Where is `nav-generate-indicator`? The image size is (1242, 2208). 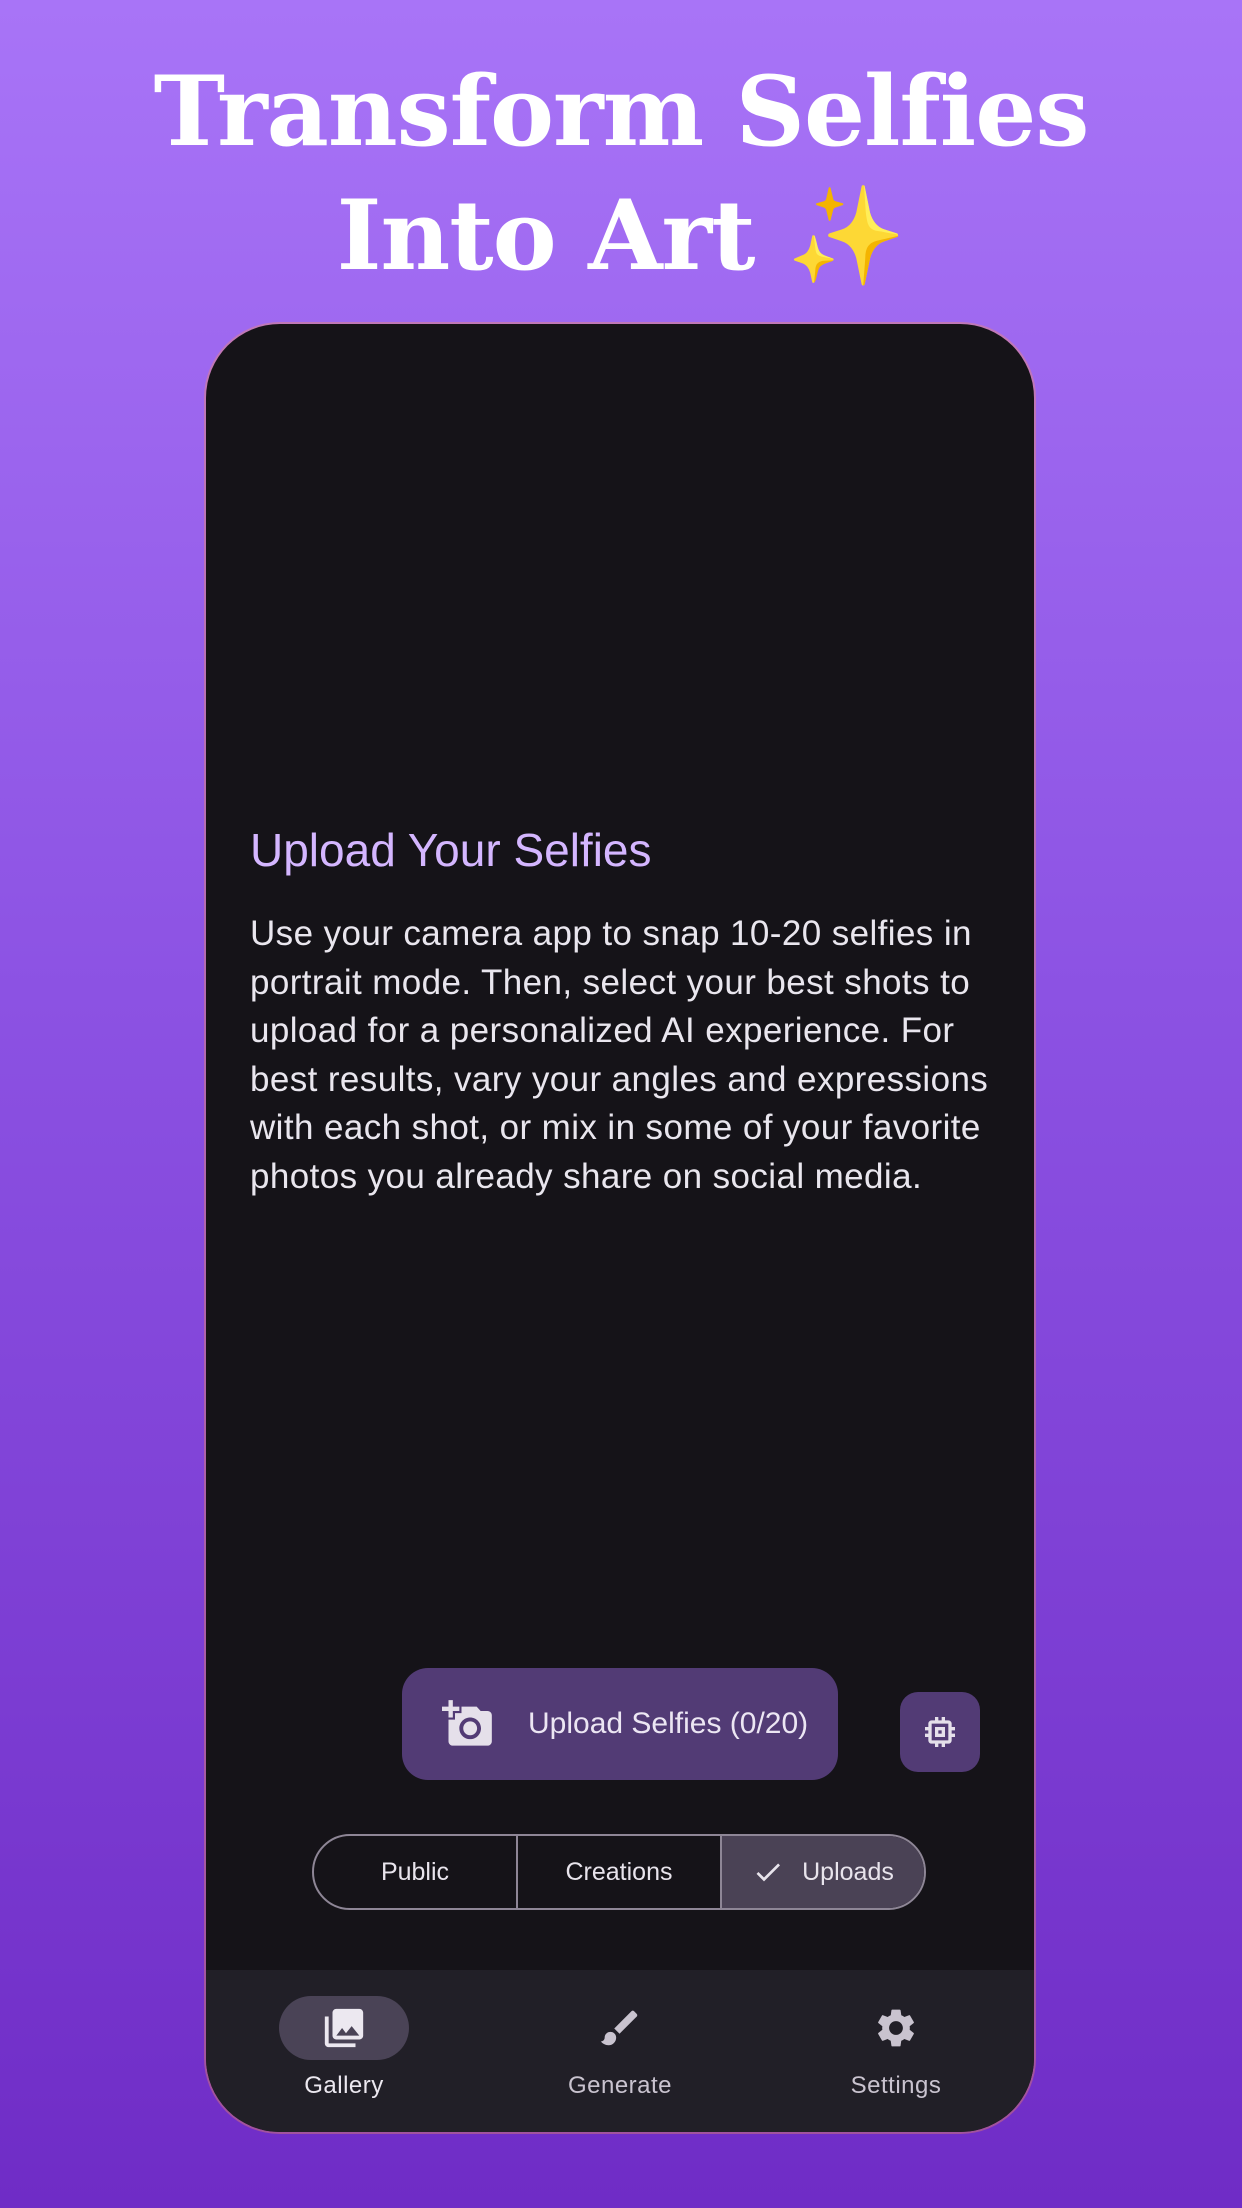 nav-generate-indicator is located at coordinates (620, 2028).